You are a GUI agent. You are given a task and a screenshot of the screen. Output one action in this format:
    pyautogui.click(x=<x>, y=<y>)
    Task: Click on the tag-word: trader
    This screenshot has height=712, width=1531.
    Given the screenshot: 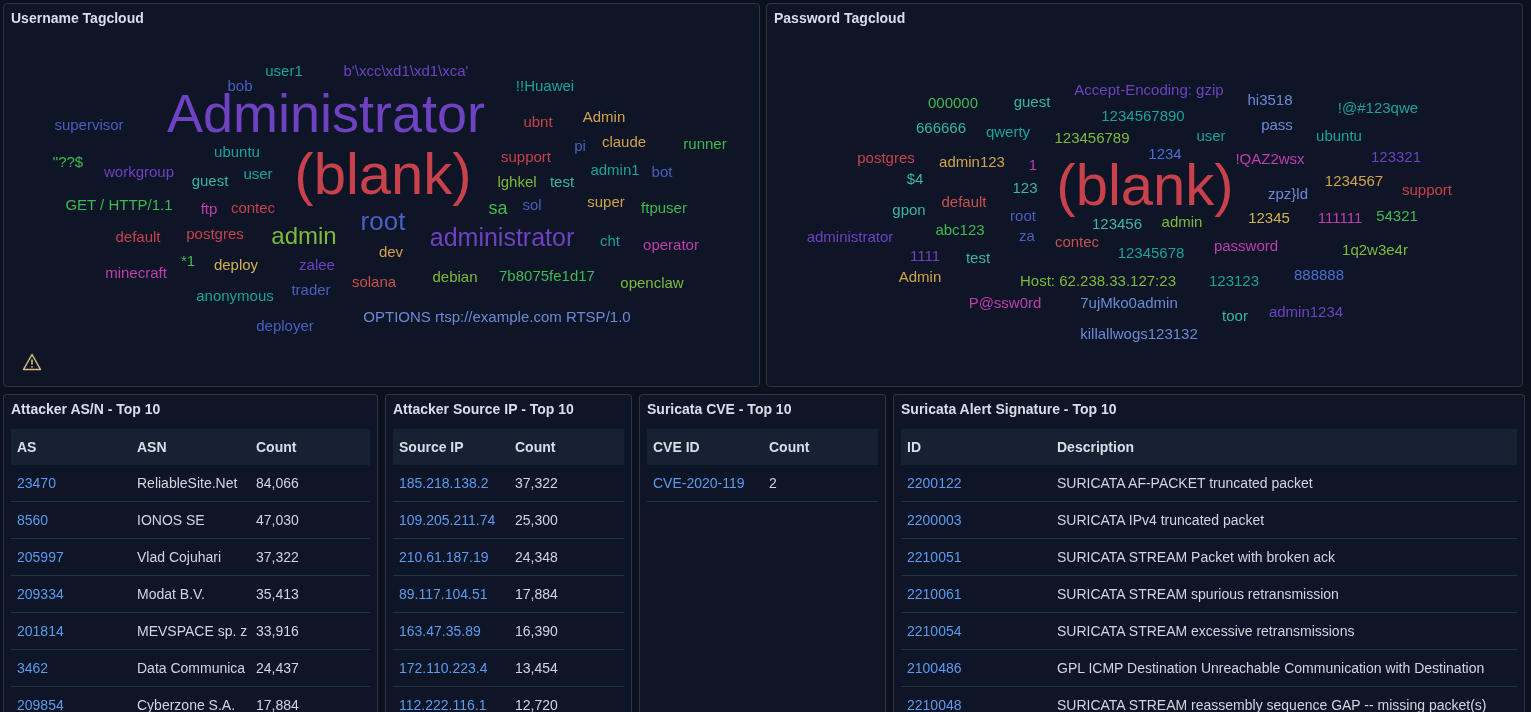 What is the action you would take?
    pyautogui.click(x=311, y=289)
    